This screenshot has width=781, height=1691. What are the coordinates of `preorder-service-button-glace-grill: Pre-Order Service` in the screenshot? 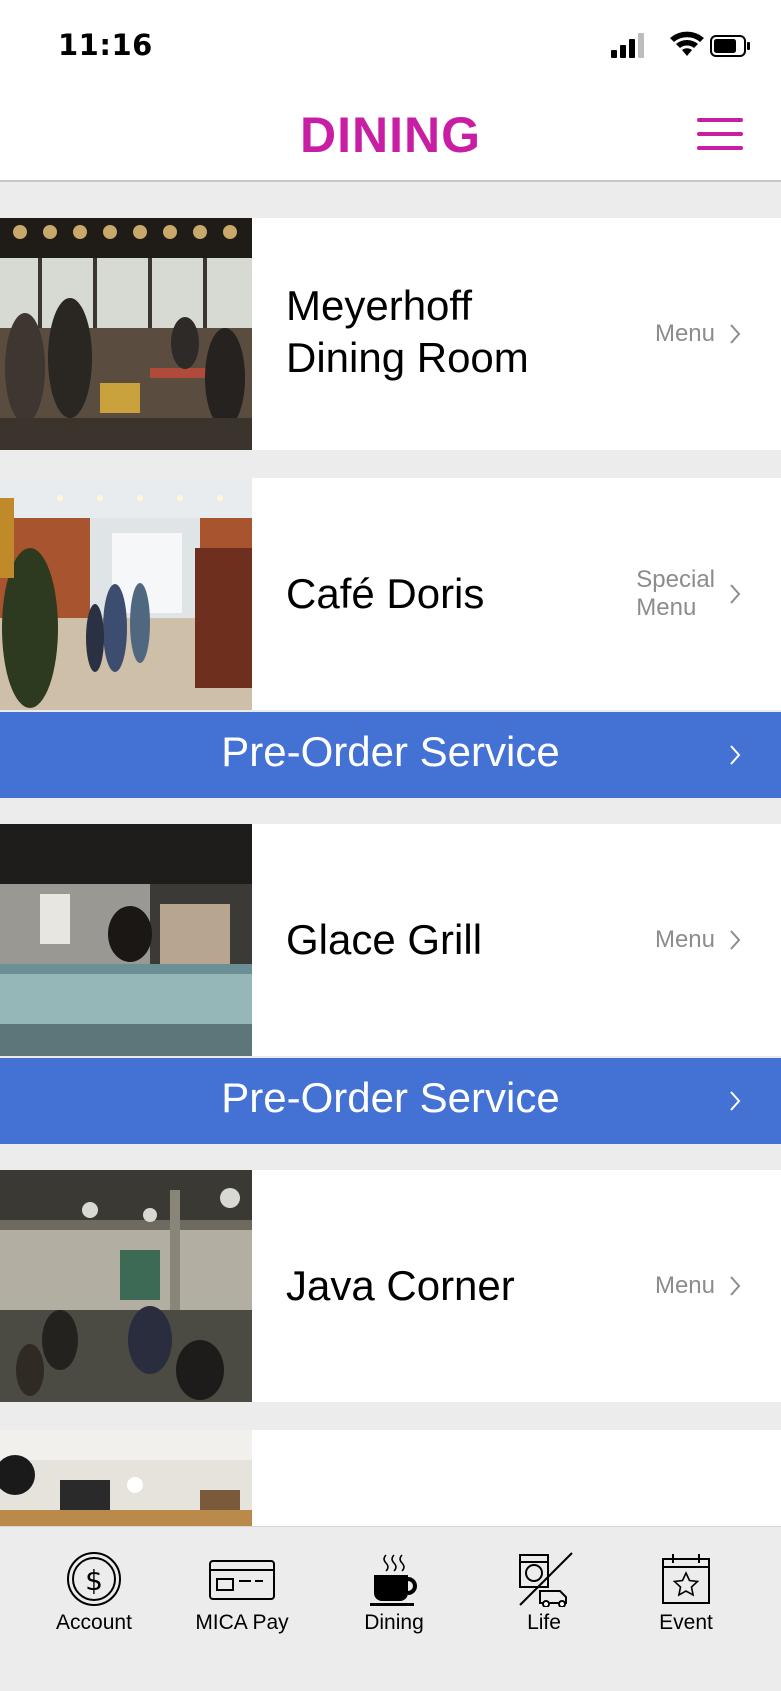 It's located at (390, 1101).